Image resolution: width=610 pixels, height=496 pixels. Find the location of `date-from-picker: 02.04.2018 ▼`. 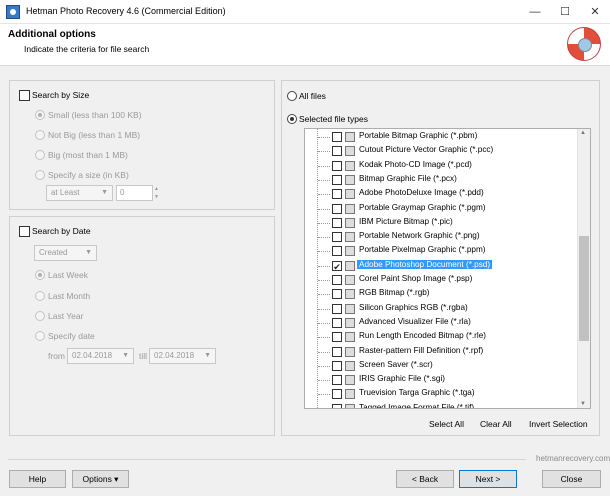

date-from-picker: 02.04.2018 ▼ is located at coordinates (100, 356).